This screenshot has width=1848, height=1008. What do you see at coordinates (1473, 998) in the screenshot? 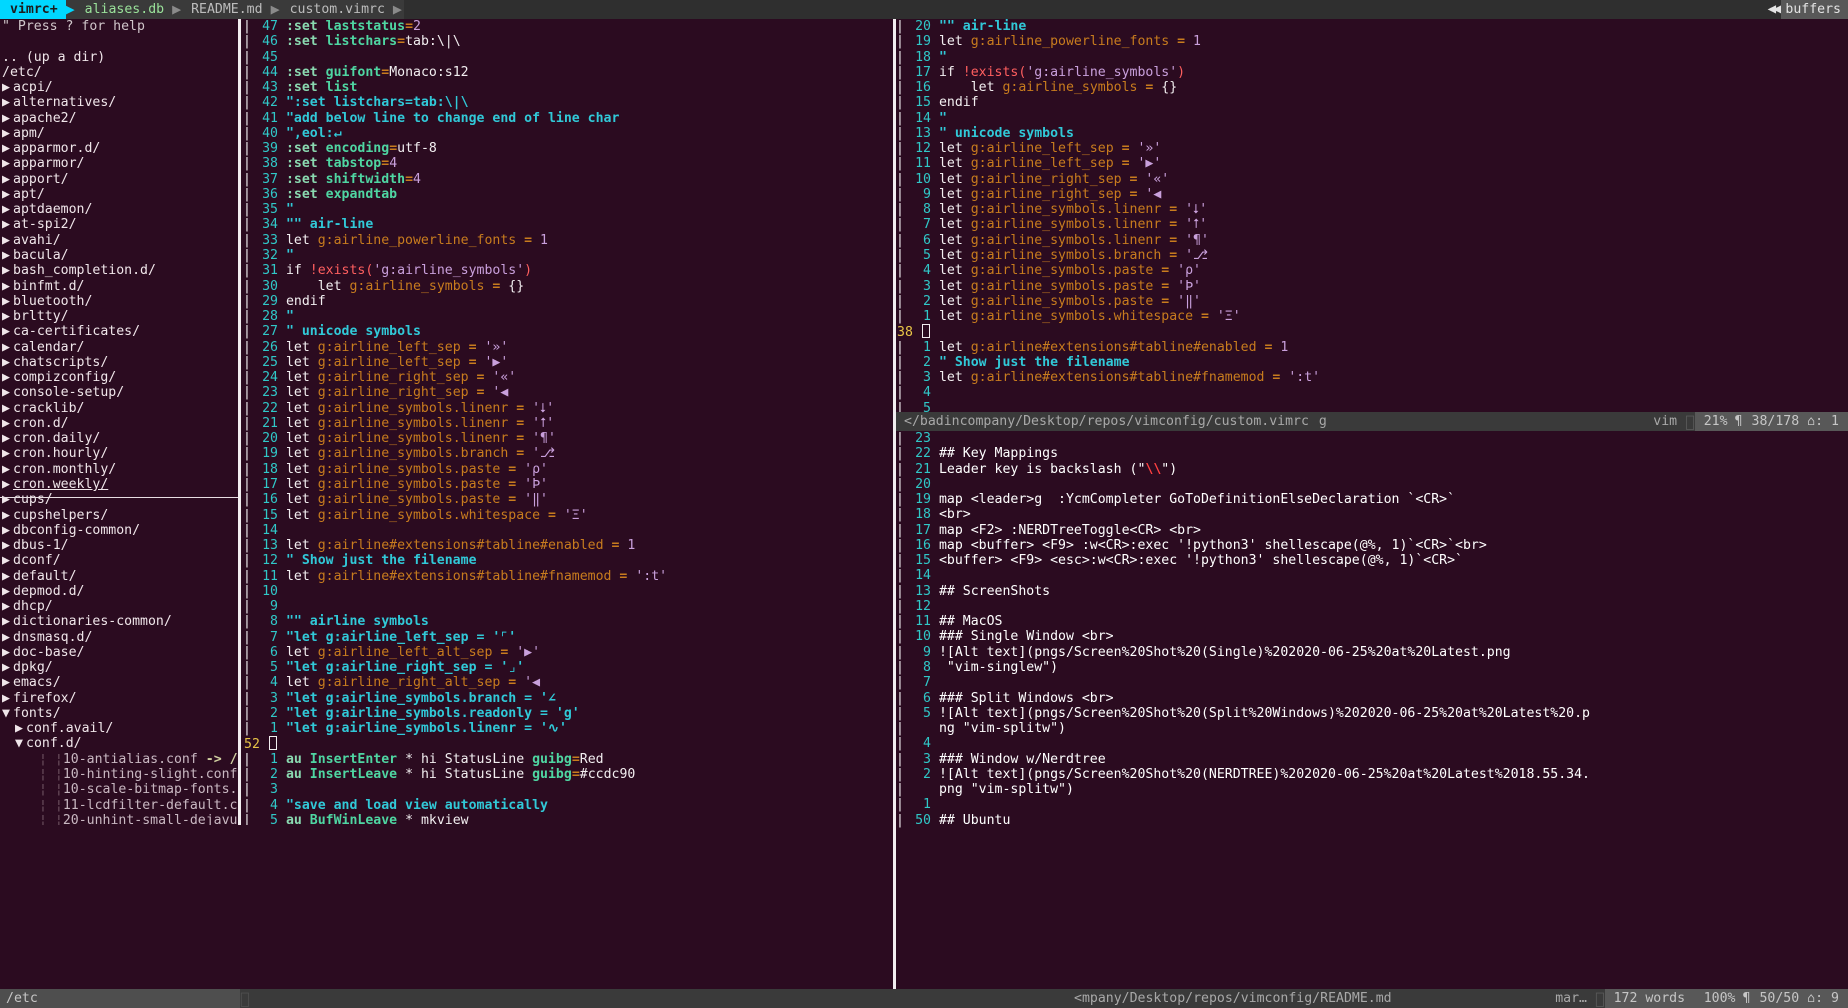
I see `statusline-filler` at bounding box center [1473, 998].